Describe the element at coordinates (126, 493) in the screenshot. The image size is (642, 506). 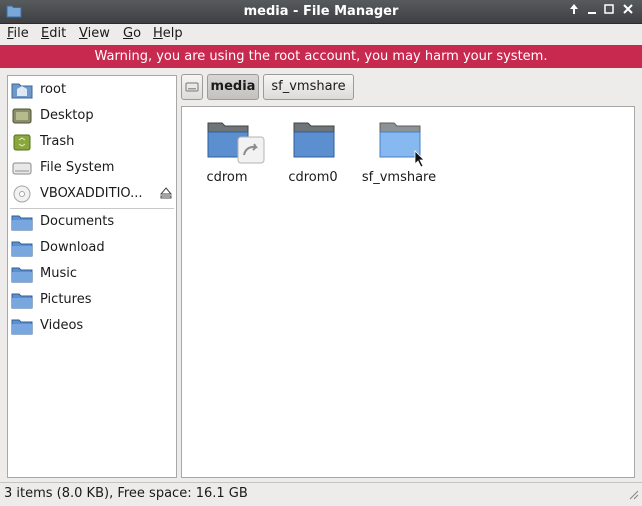
I see `status-text: 3 items (8.0 KB), Free space: 16.1 GB` at that location.